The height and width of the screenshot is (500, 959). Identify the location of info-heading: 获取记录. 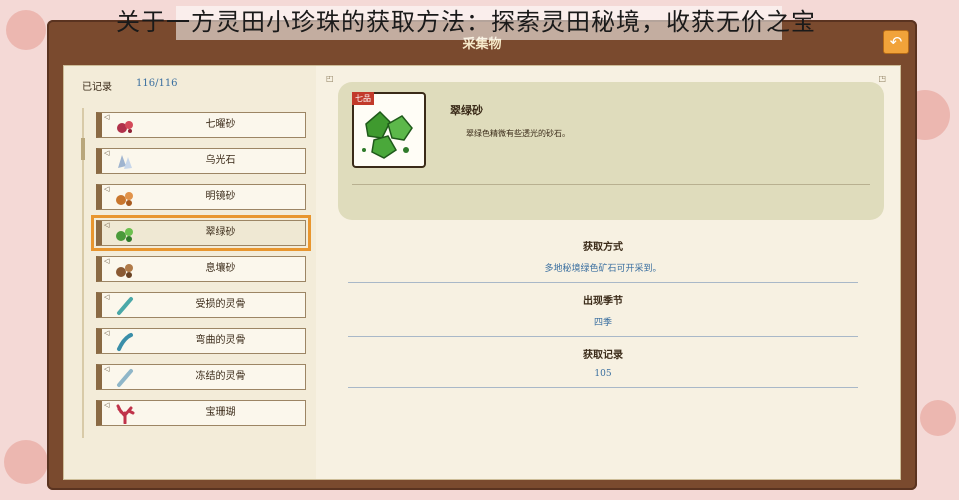
(603, 355).